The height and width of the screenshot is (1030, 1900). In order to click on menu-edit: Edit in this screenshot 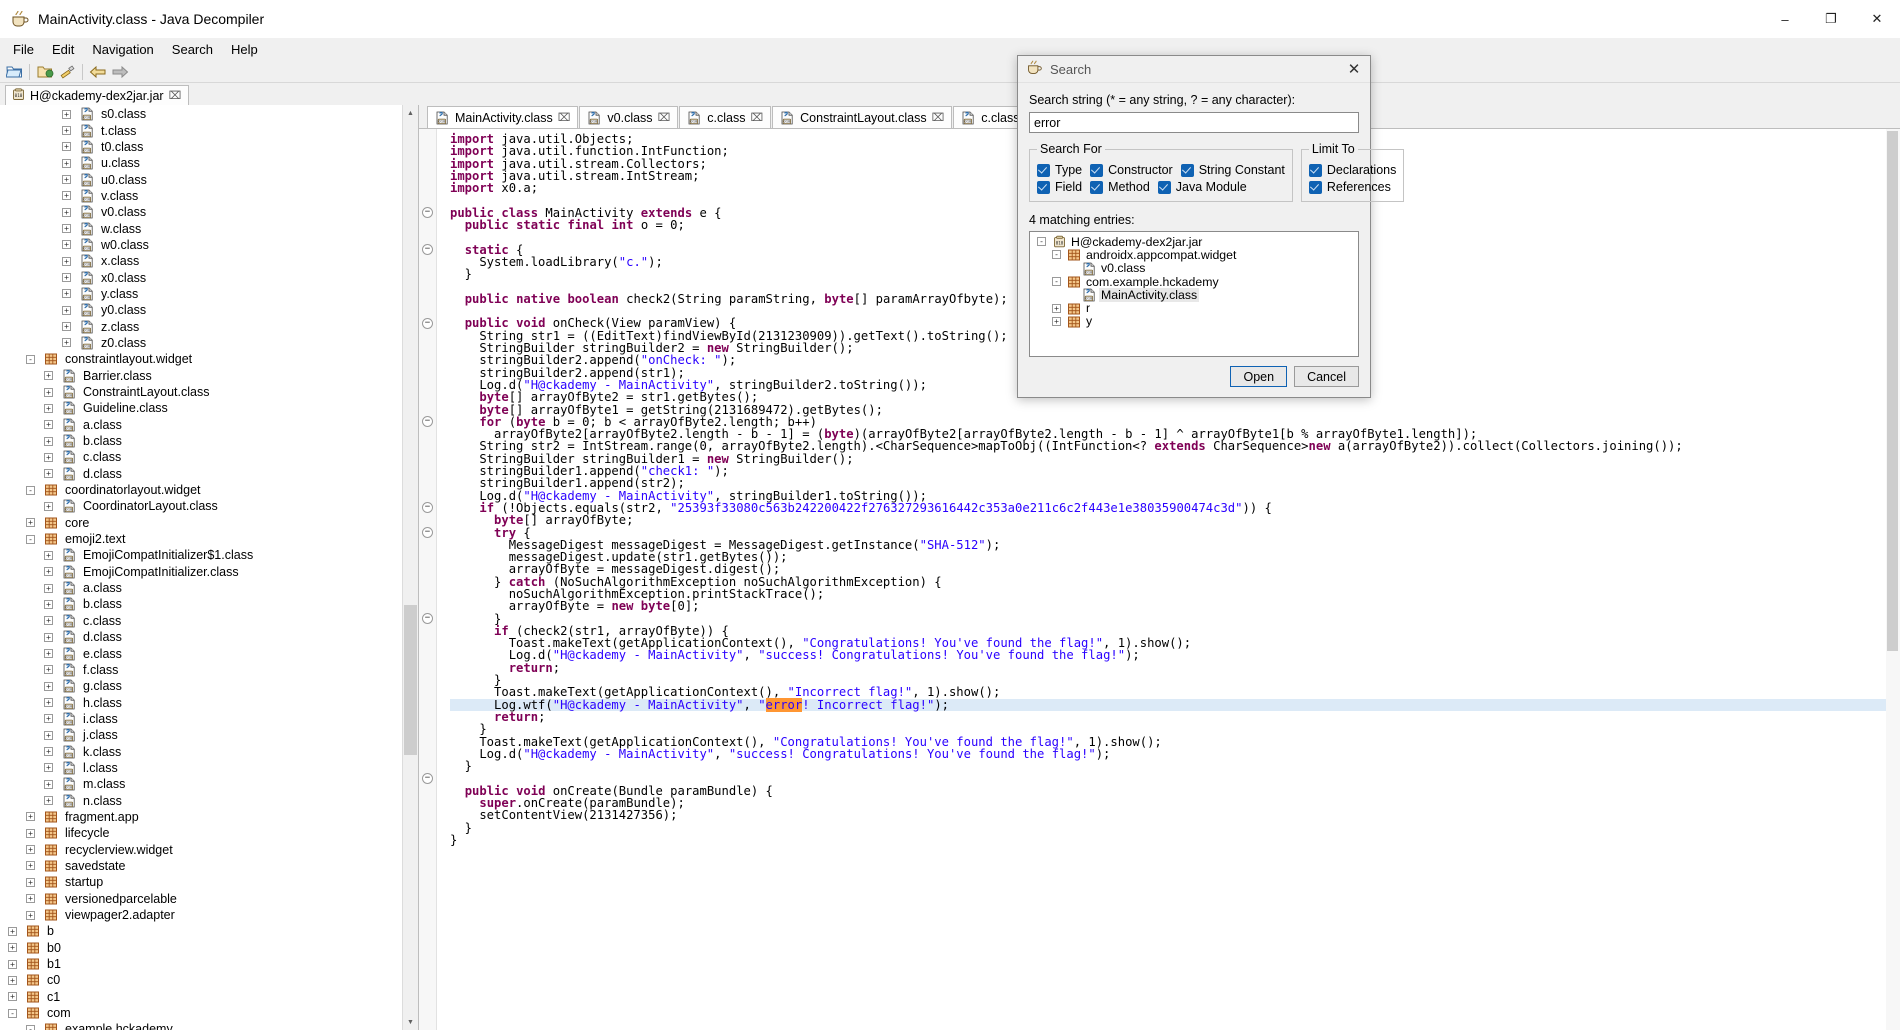, I will do `click(63, 49)`.